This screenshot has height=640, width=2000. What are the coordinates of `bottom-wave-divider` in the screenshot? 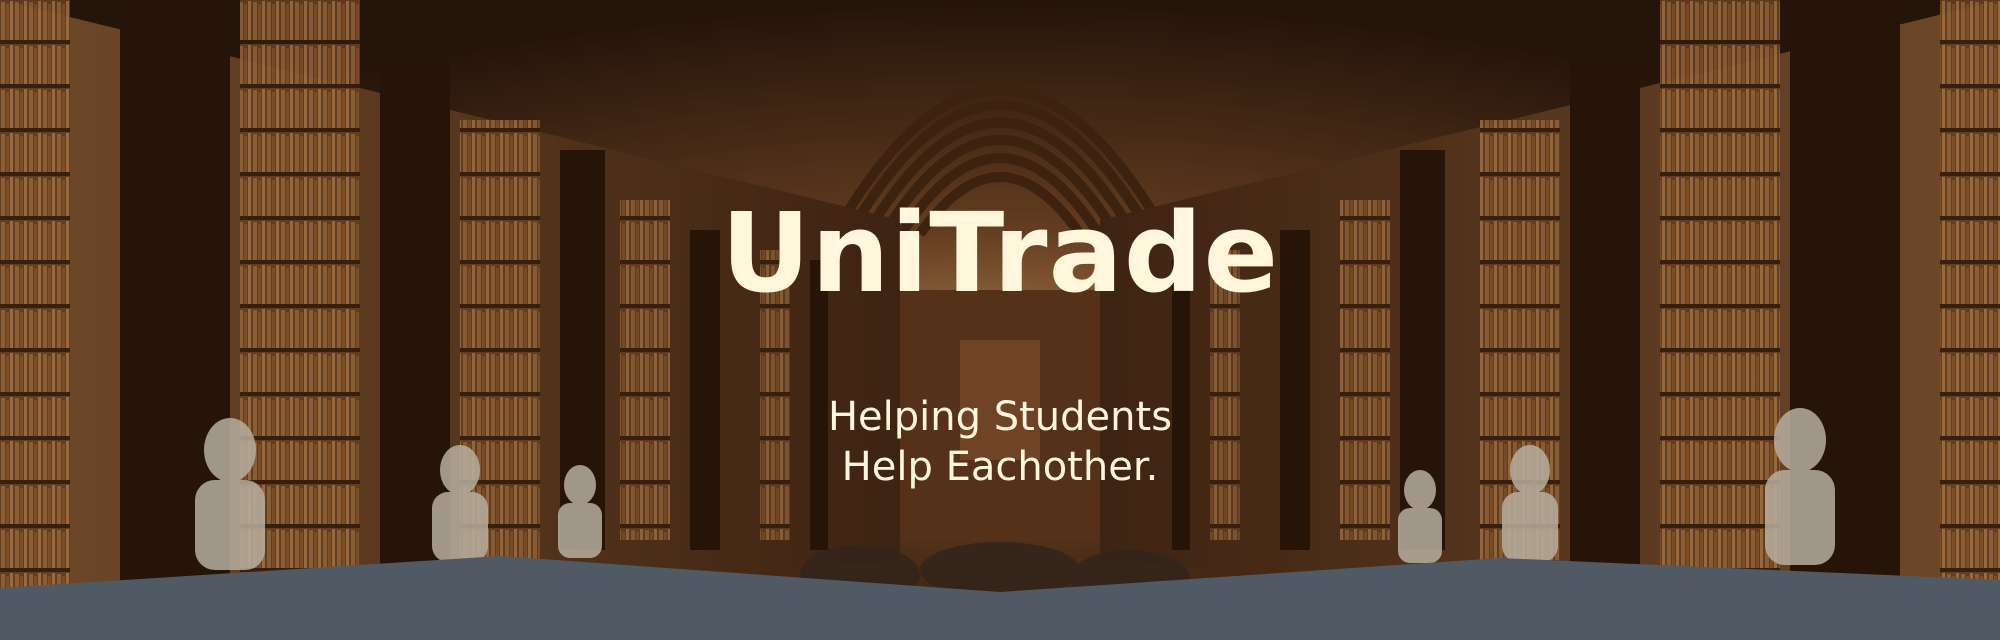 It's located at (1000, 598).